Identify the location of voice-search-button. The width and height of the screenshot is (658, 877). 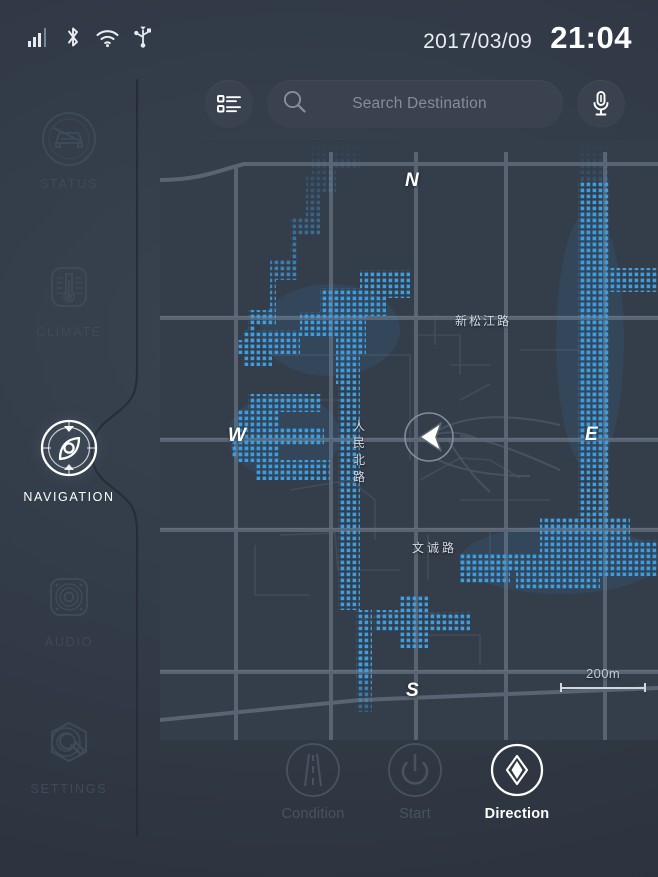
(601, 104).